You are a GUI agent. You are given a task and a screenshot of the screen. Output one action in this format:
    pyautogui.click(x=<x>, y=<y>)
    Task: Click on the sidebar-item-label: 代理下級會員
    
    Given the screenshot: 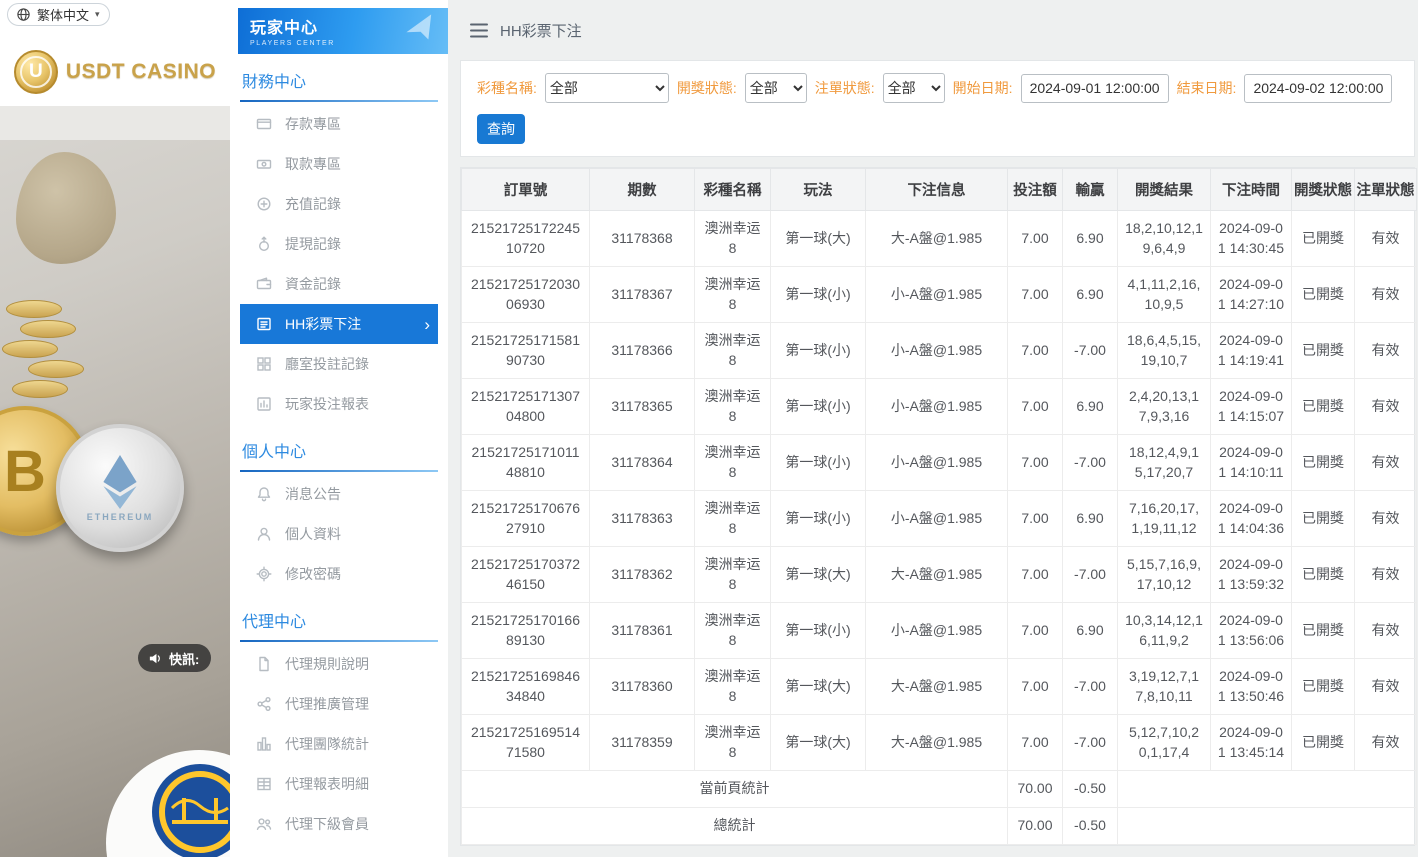 What is the action you would take?
    pyautogui.click(x=327, y=824)
    